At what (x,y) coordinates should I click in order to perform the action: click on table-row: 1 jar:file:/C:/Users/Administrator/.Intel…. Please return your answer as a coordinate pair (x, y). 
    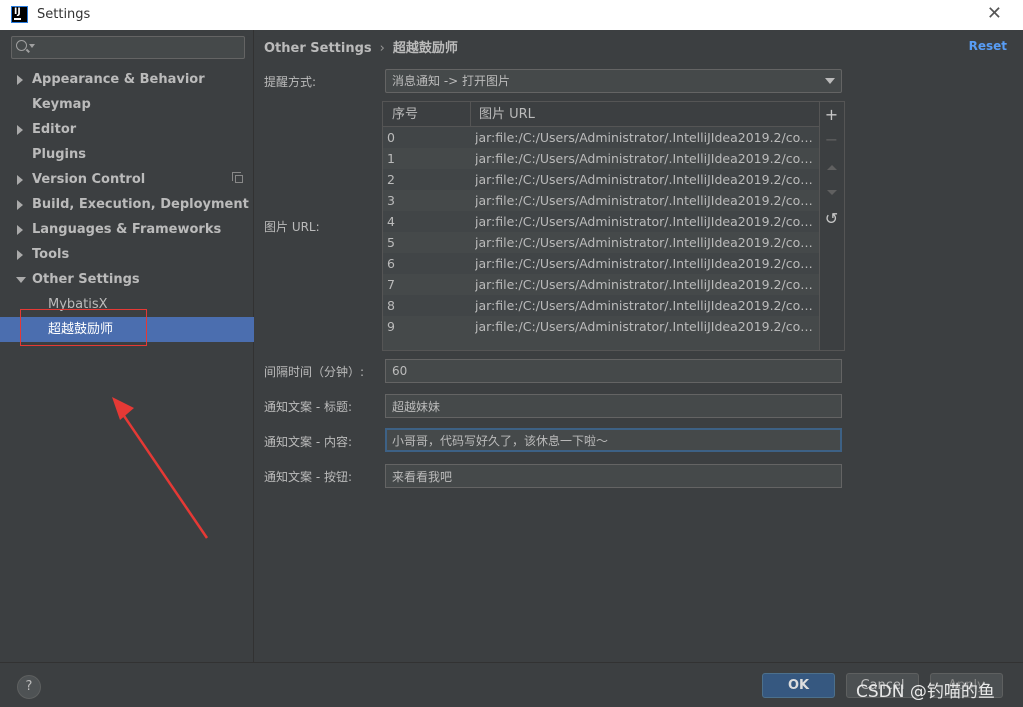
    Looking at the image, I should click on (601, 158).